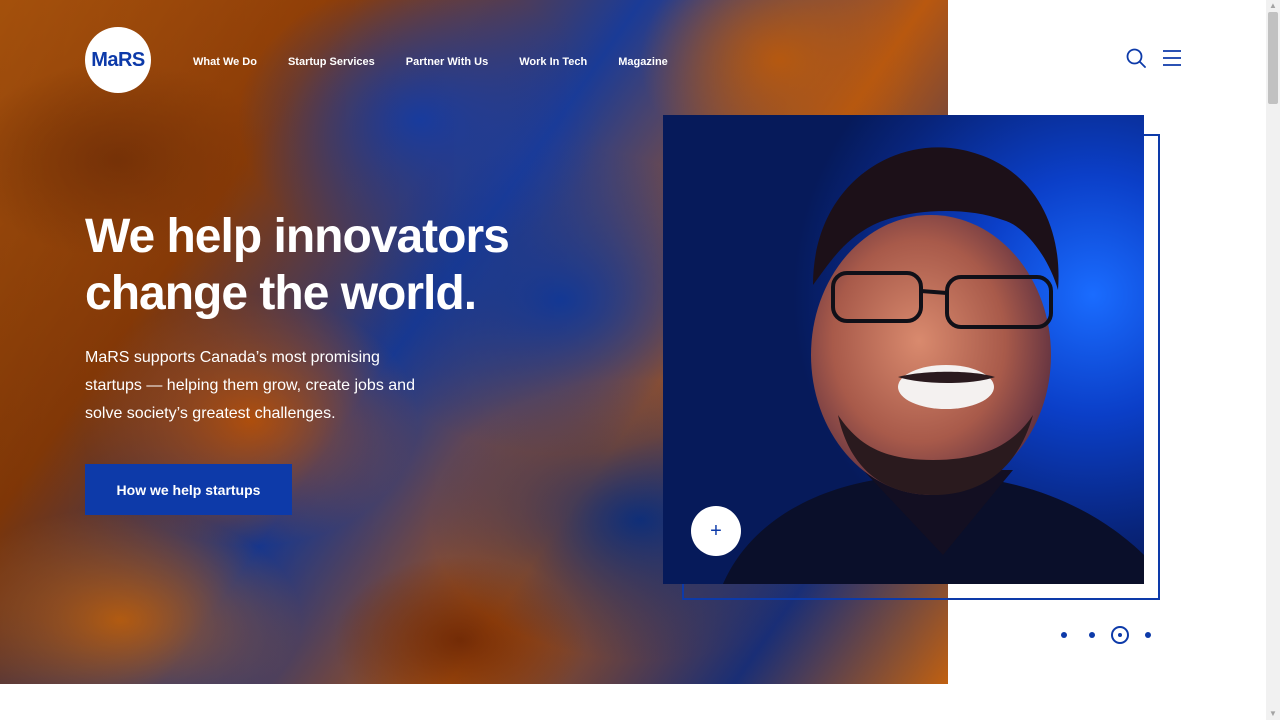  Describe the element at coordinates (716, 531) in the screenshot. I see `expand-plus-button: +` at that location.